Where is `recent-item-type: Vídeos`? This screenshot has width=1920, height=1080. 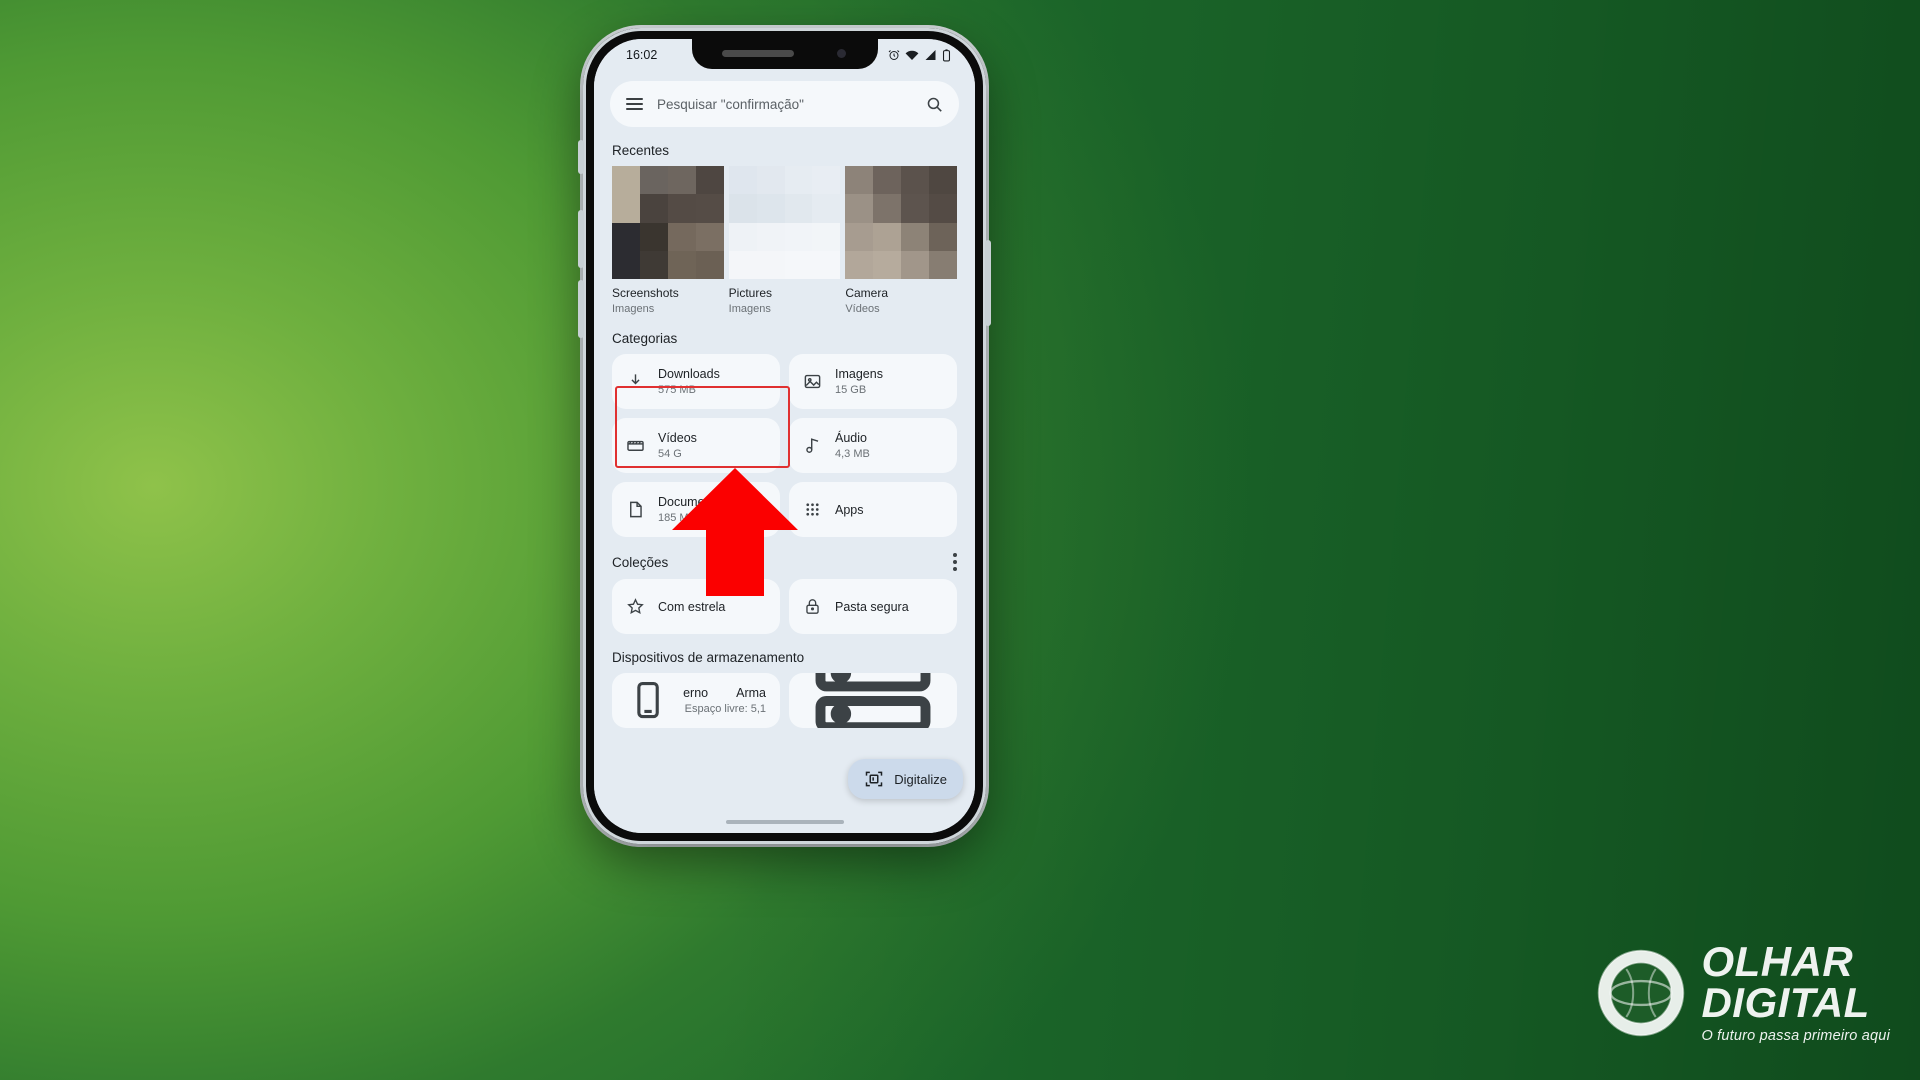
recent-item-type: Vídeos is located at coordinates (862, 309).